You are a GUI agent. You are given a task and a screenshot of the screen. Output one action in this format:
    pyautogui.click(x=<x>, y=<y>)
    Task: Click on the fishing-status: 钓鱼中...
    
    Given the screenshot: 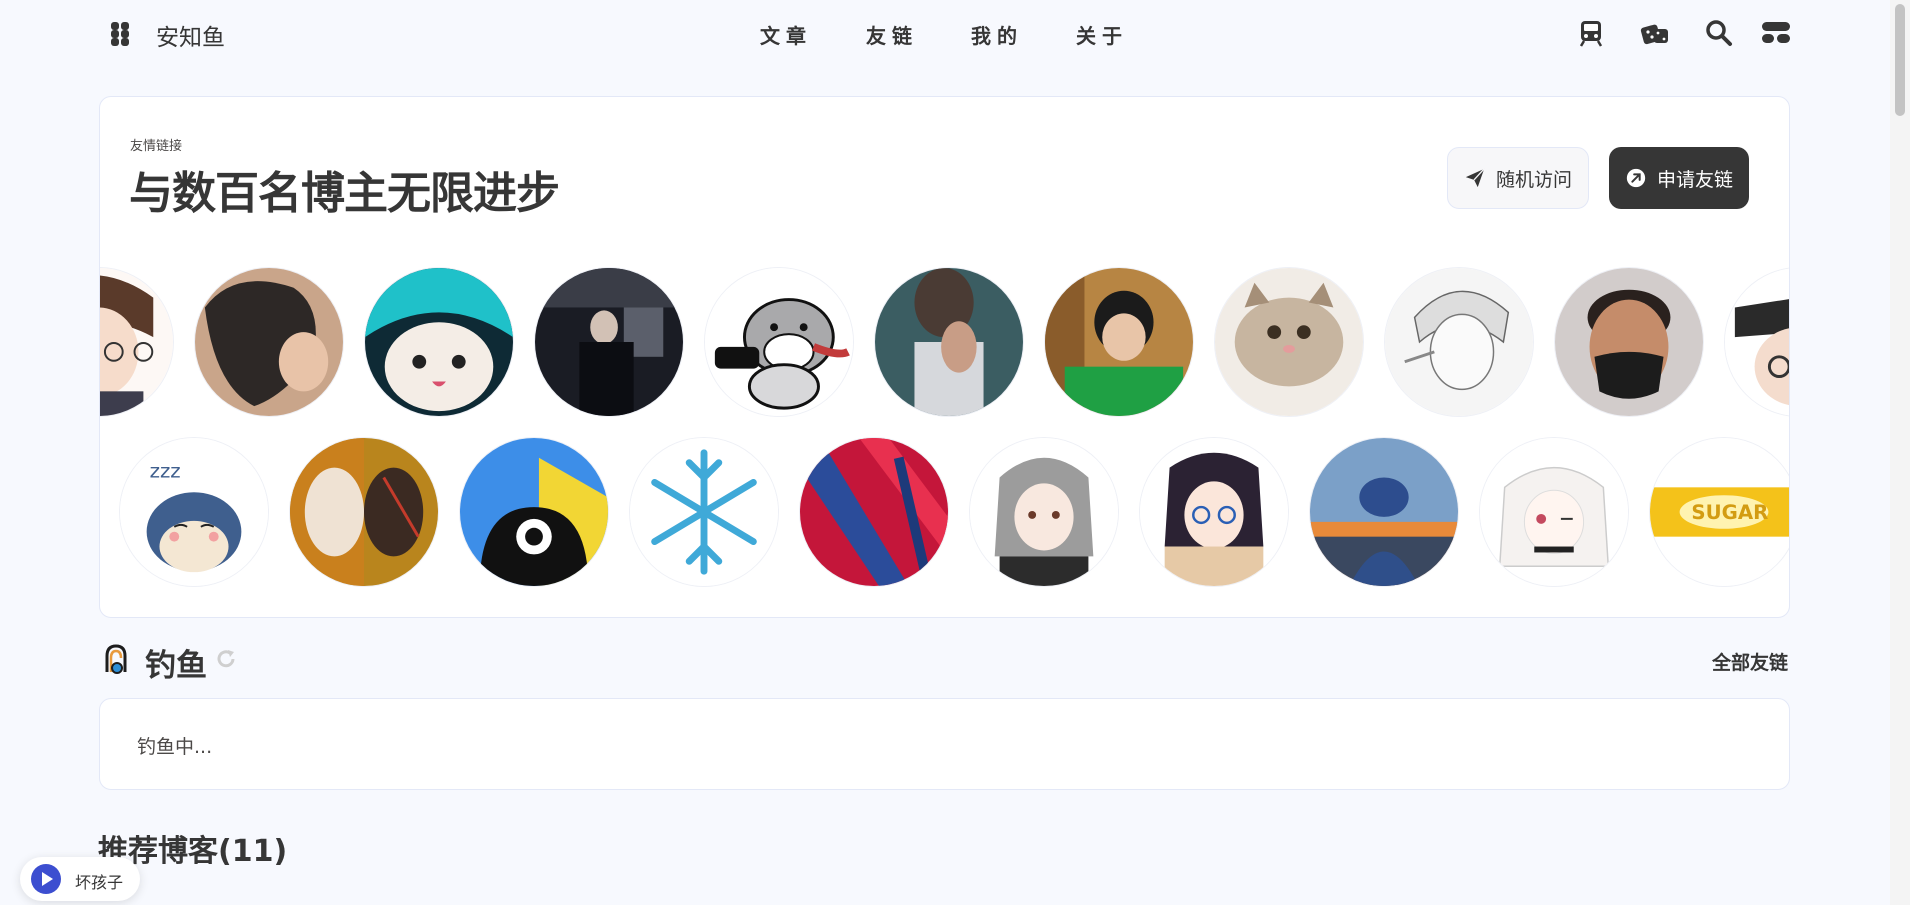 What is the action you would take?
    pyautogui.click(x=175, y=747)
    